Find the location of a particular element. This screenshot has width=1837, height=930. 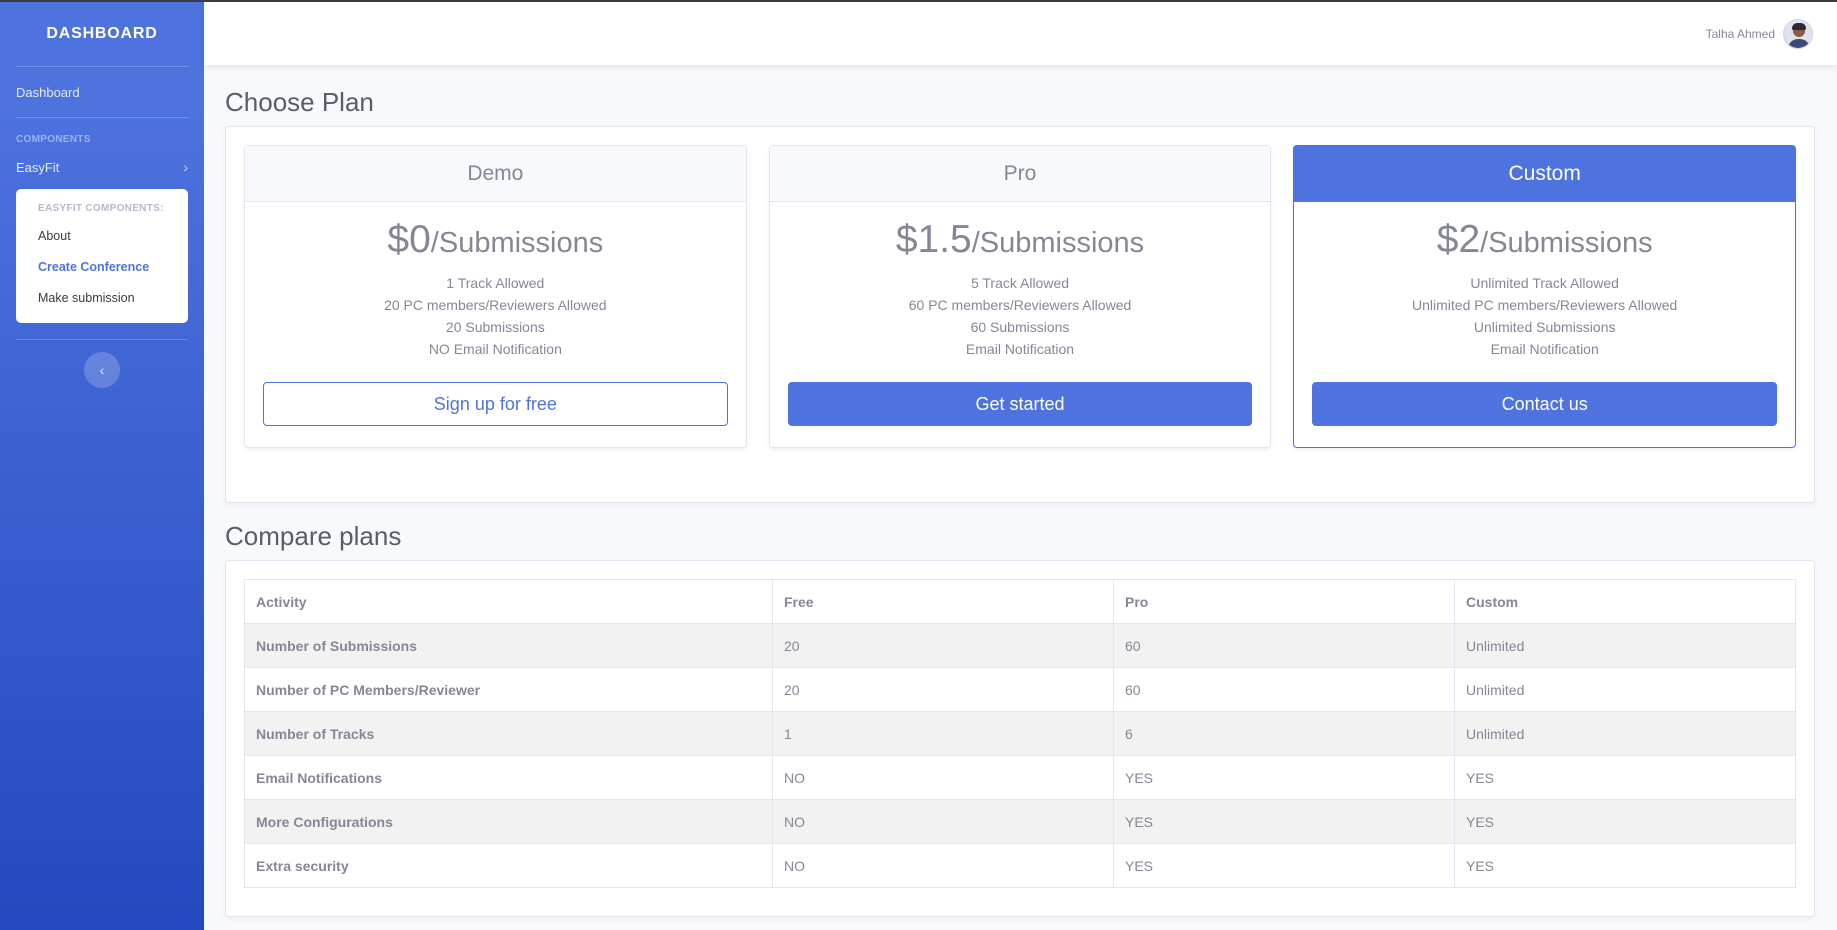

plan-feature: 60 Submissions is located at coordinates (1020, 327).